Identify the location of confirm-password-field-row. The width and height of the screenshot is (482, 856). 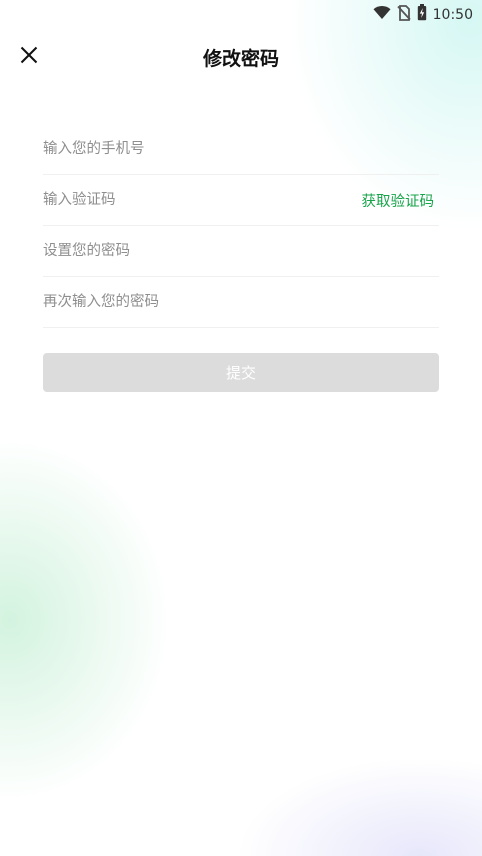
(241, 302).